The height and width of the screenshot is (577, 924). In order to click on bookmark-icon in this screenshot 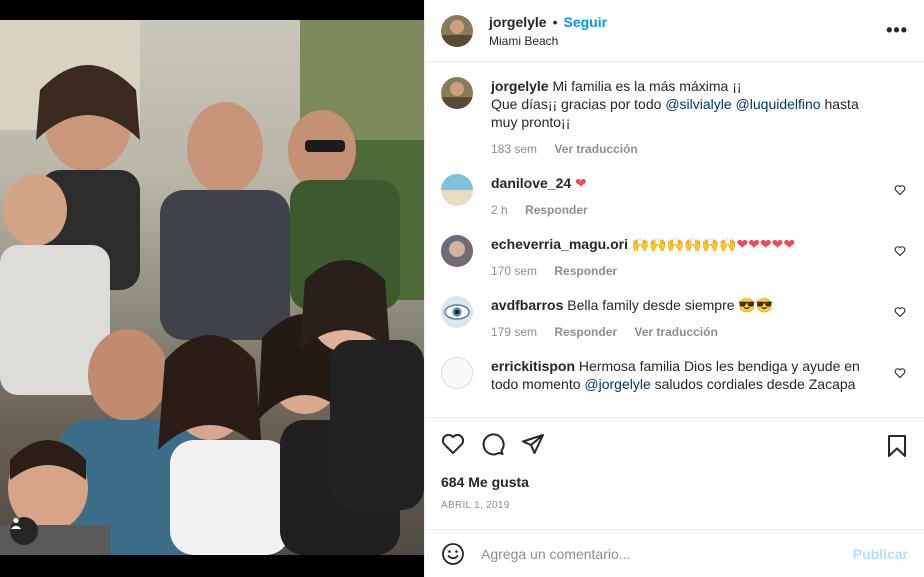, I will do `click(897, 446)`.